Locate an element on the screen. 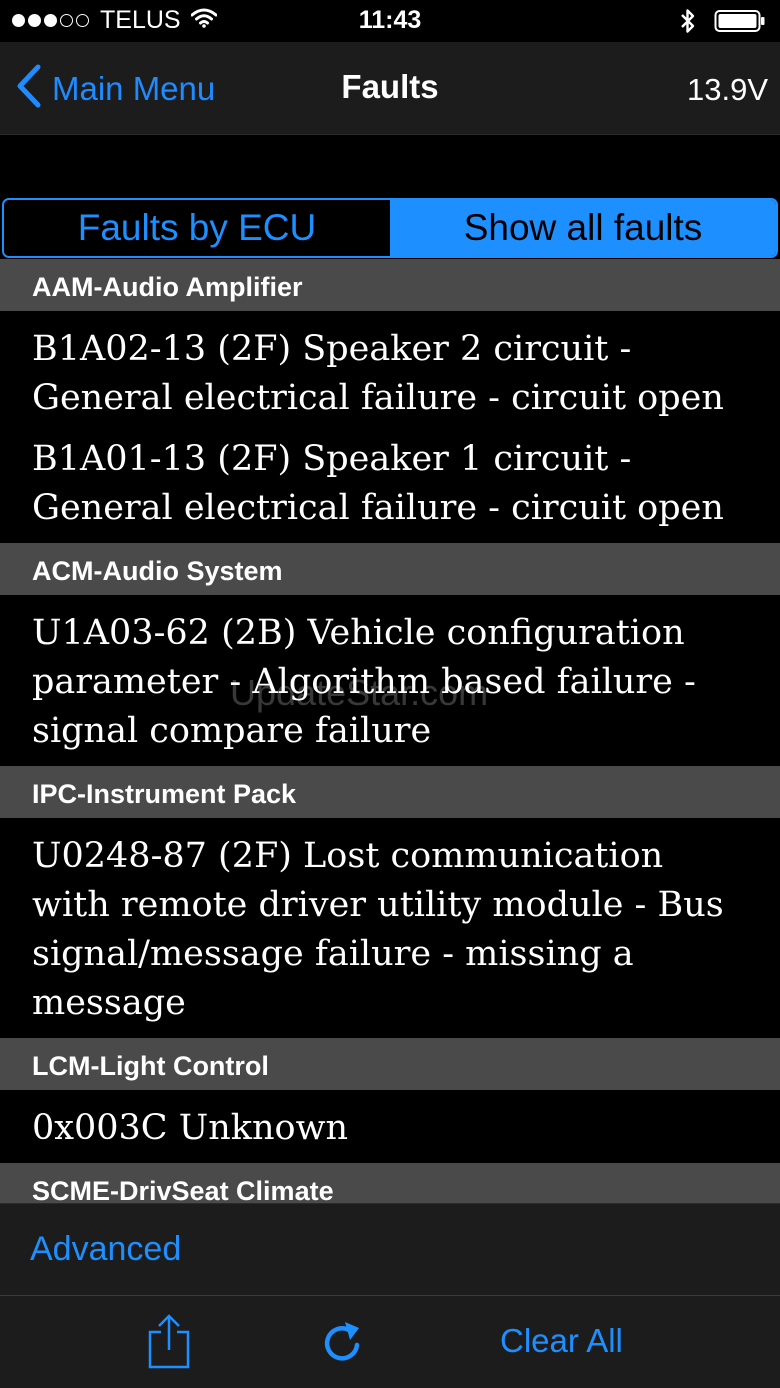  advanced-button: Advanced is located at coordinates (105, 1249).